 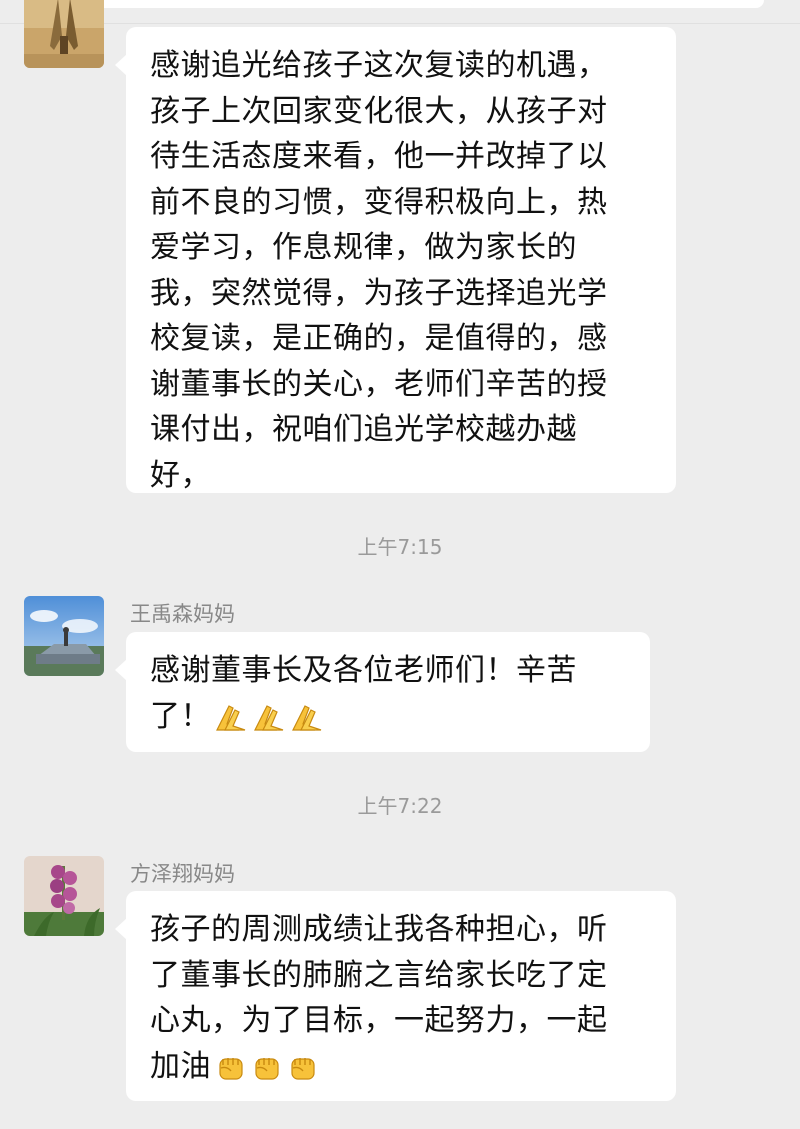 What do you see at coordinates (402, 1067) in the screenshot?
I see `message-text-line: 加油` at bounding box center [402, 1067].